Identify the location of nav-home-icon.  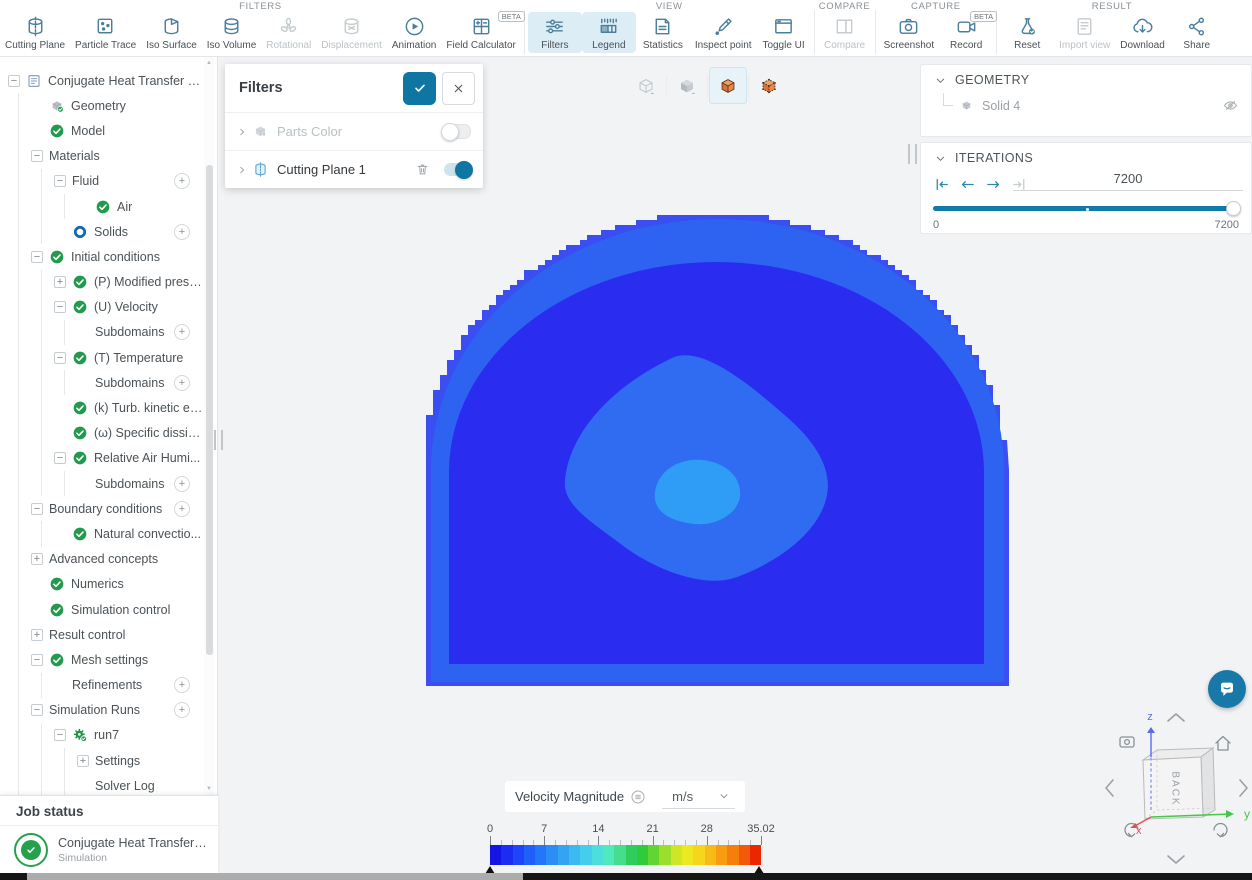
(1223, 743).